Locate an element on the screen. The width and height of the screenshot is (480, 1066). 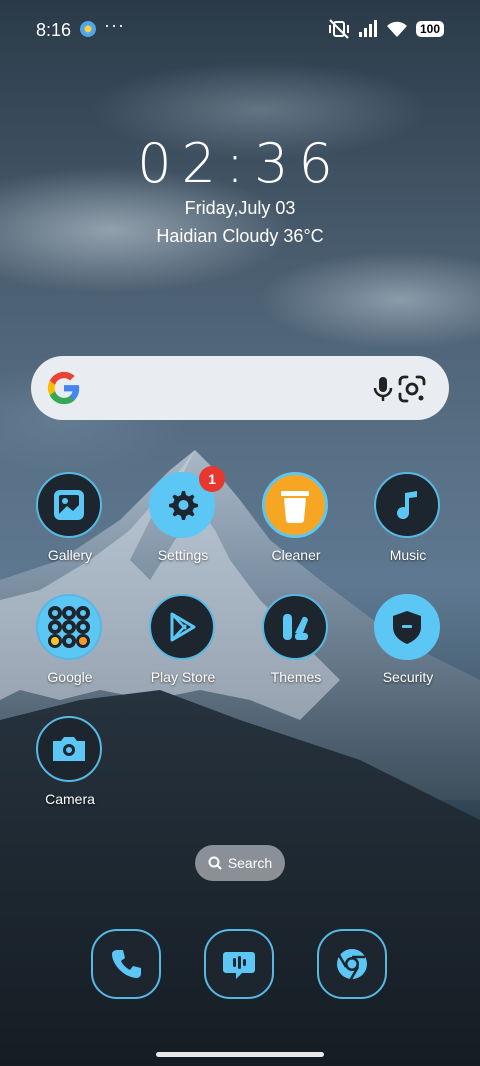
dock-chrome is located at coordinates (352, 964).